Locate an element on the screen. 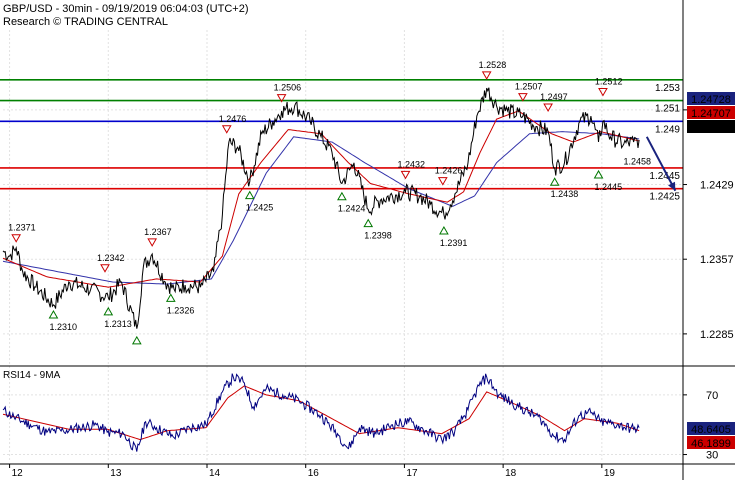 The height and width of the screenshot is (480, 735). low-label: 1.2445 is located at coordinates (609, 187).